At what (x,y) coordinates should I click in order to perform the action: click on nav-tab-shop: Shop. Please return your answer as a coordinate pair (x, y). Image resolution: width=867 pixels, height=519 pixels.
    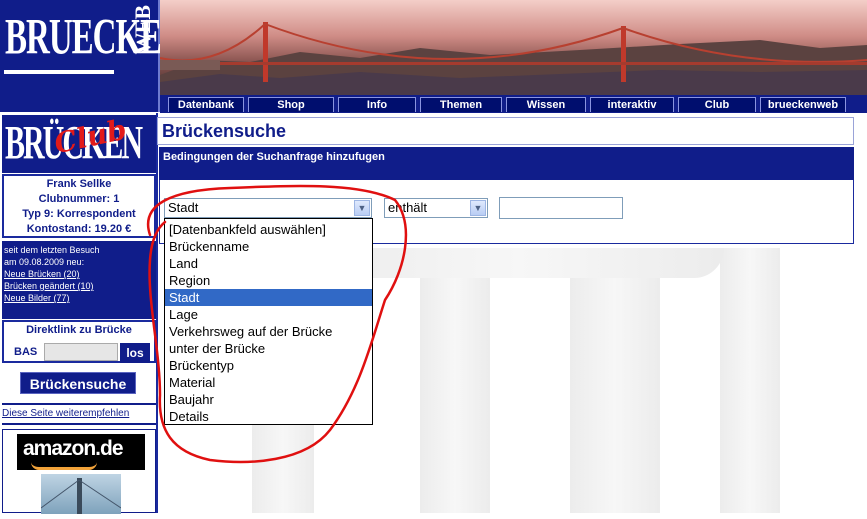
    Looking at the image, I should click on (291, 104).